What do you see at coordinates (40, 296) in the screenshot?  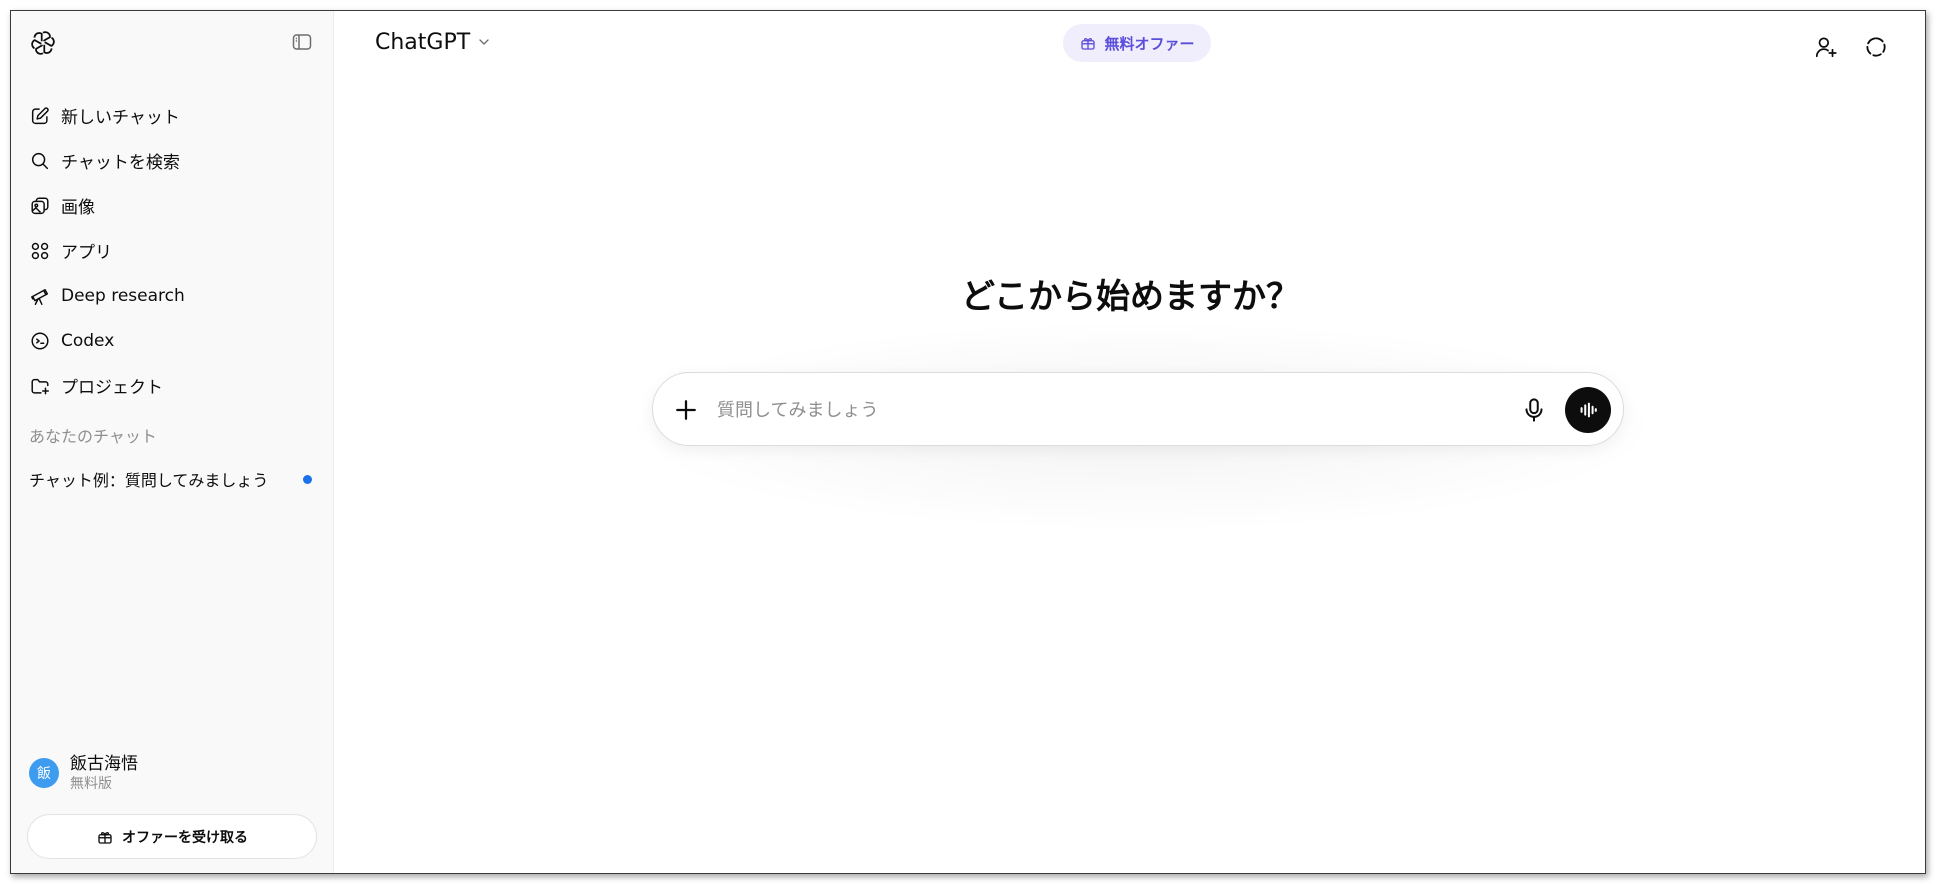 I see `telescope-icon` at bounding box center [40, 296].